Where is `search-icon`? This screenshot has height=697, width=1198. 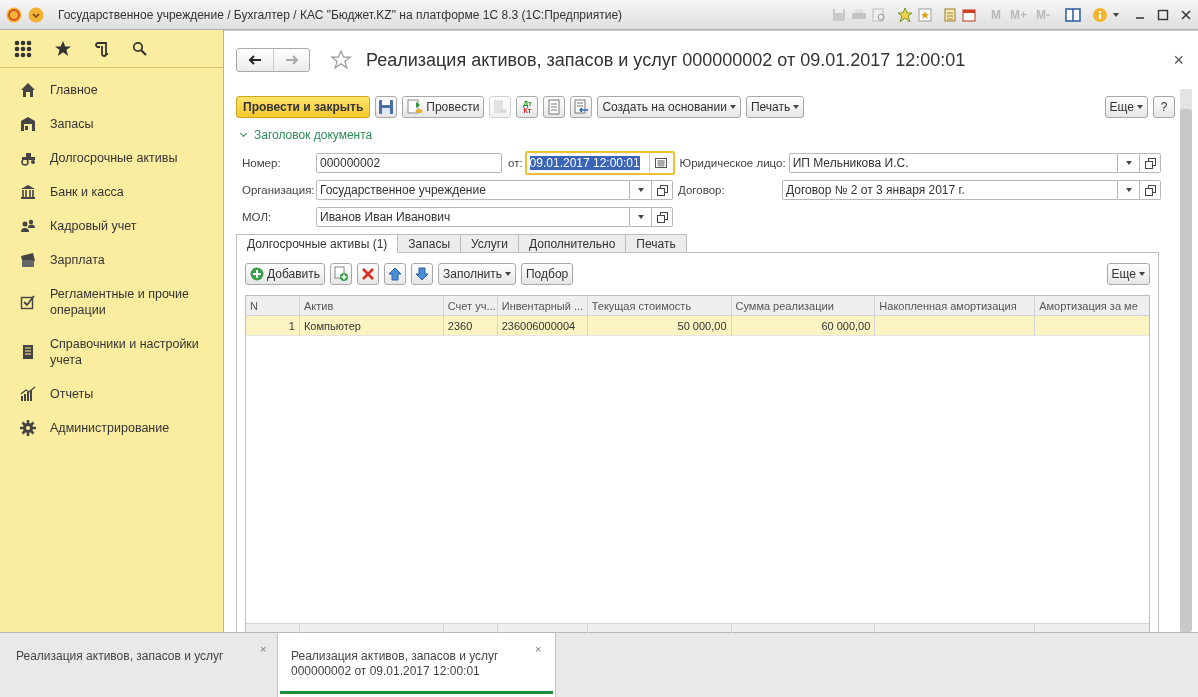 search-icon is located at coordinates (140, 48).